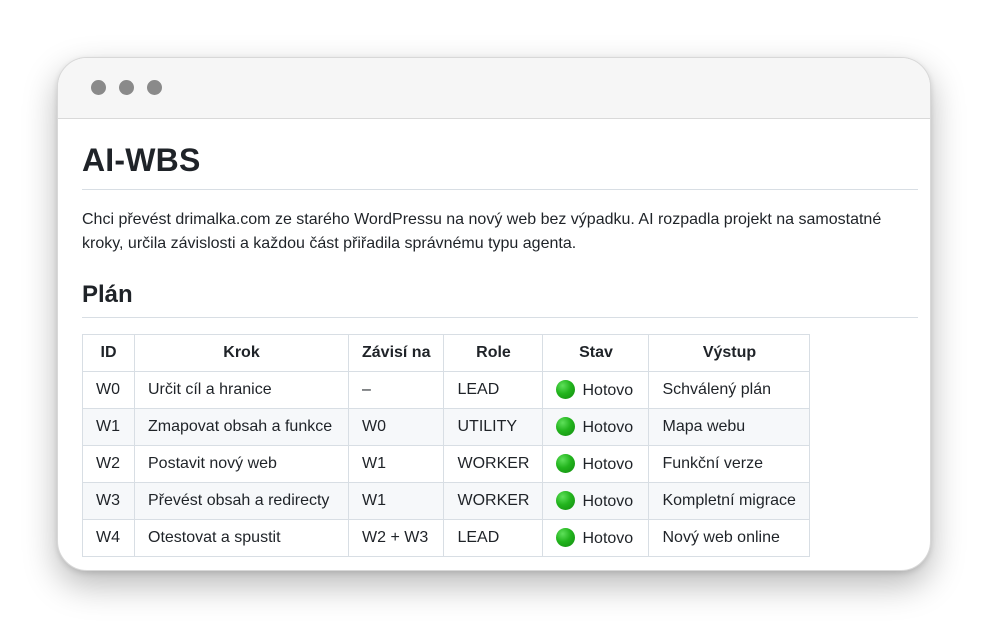 The width and height of the screenshot is (988, 628). Describe the element at coordinates (241, 390) in the screenshot. I see `cell-krok: Určit cíl a hranice` at that location.